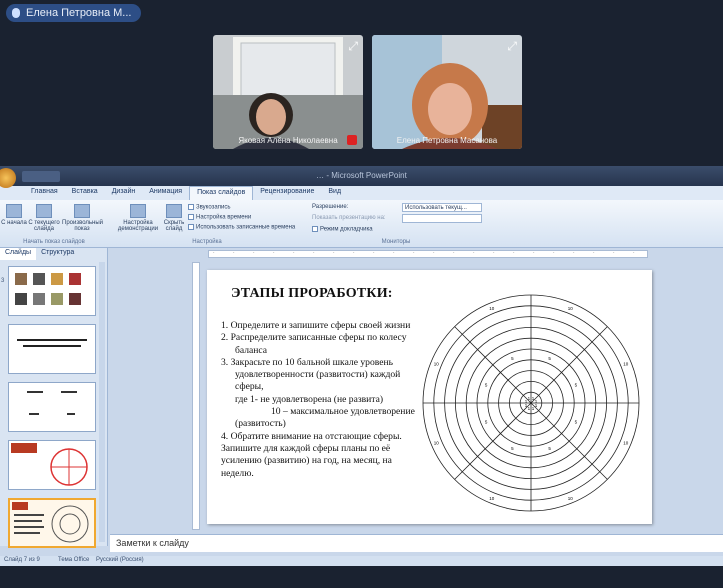  What do you see at coordinates (3, 281) in the screenshot?
I see `thumb-number: 3` at bounding box center [3, 281].